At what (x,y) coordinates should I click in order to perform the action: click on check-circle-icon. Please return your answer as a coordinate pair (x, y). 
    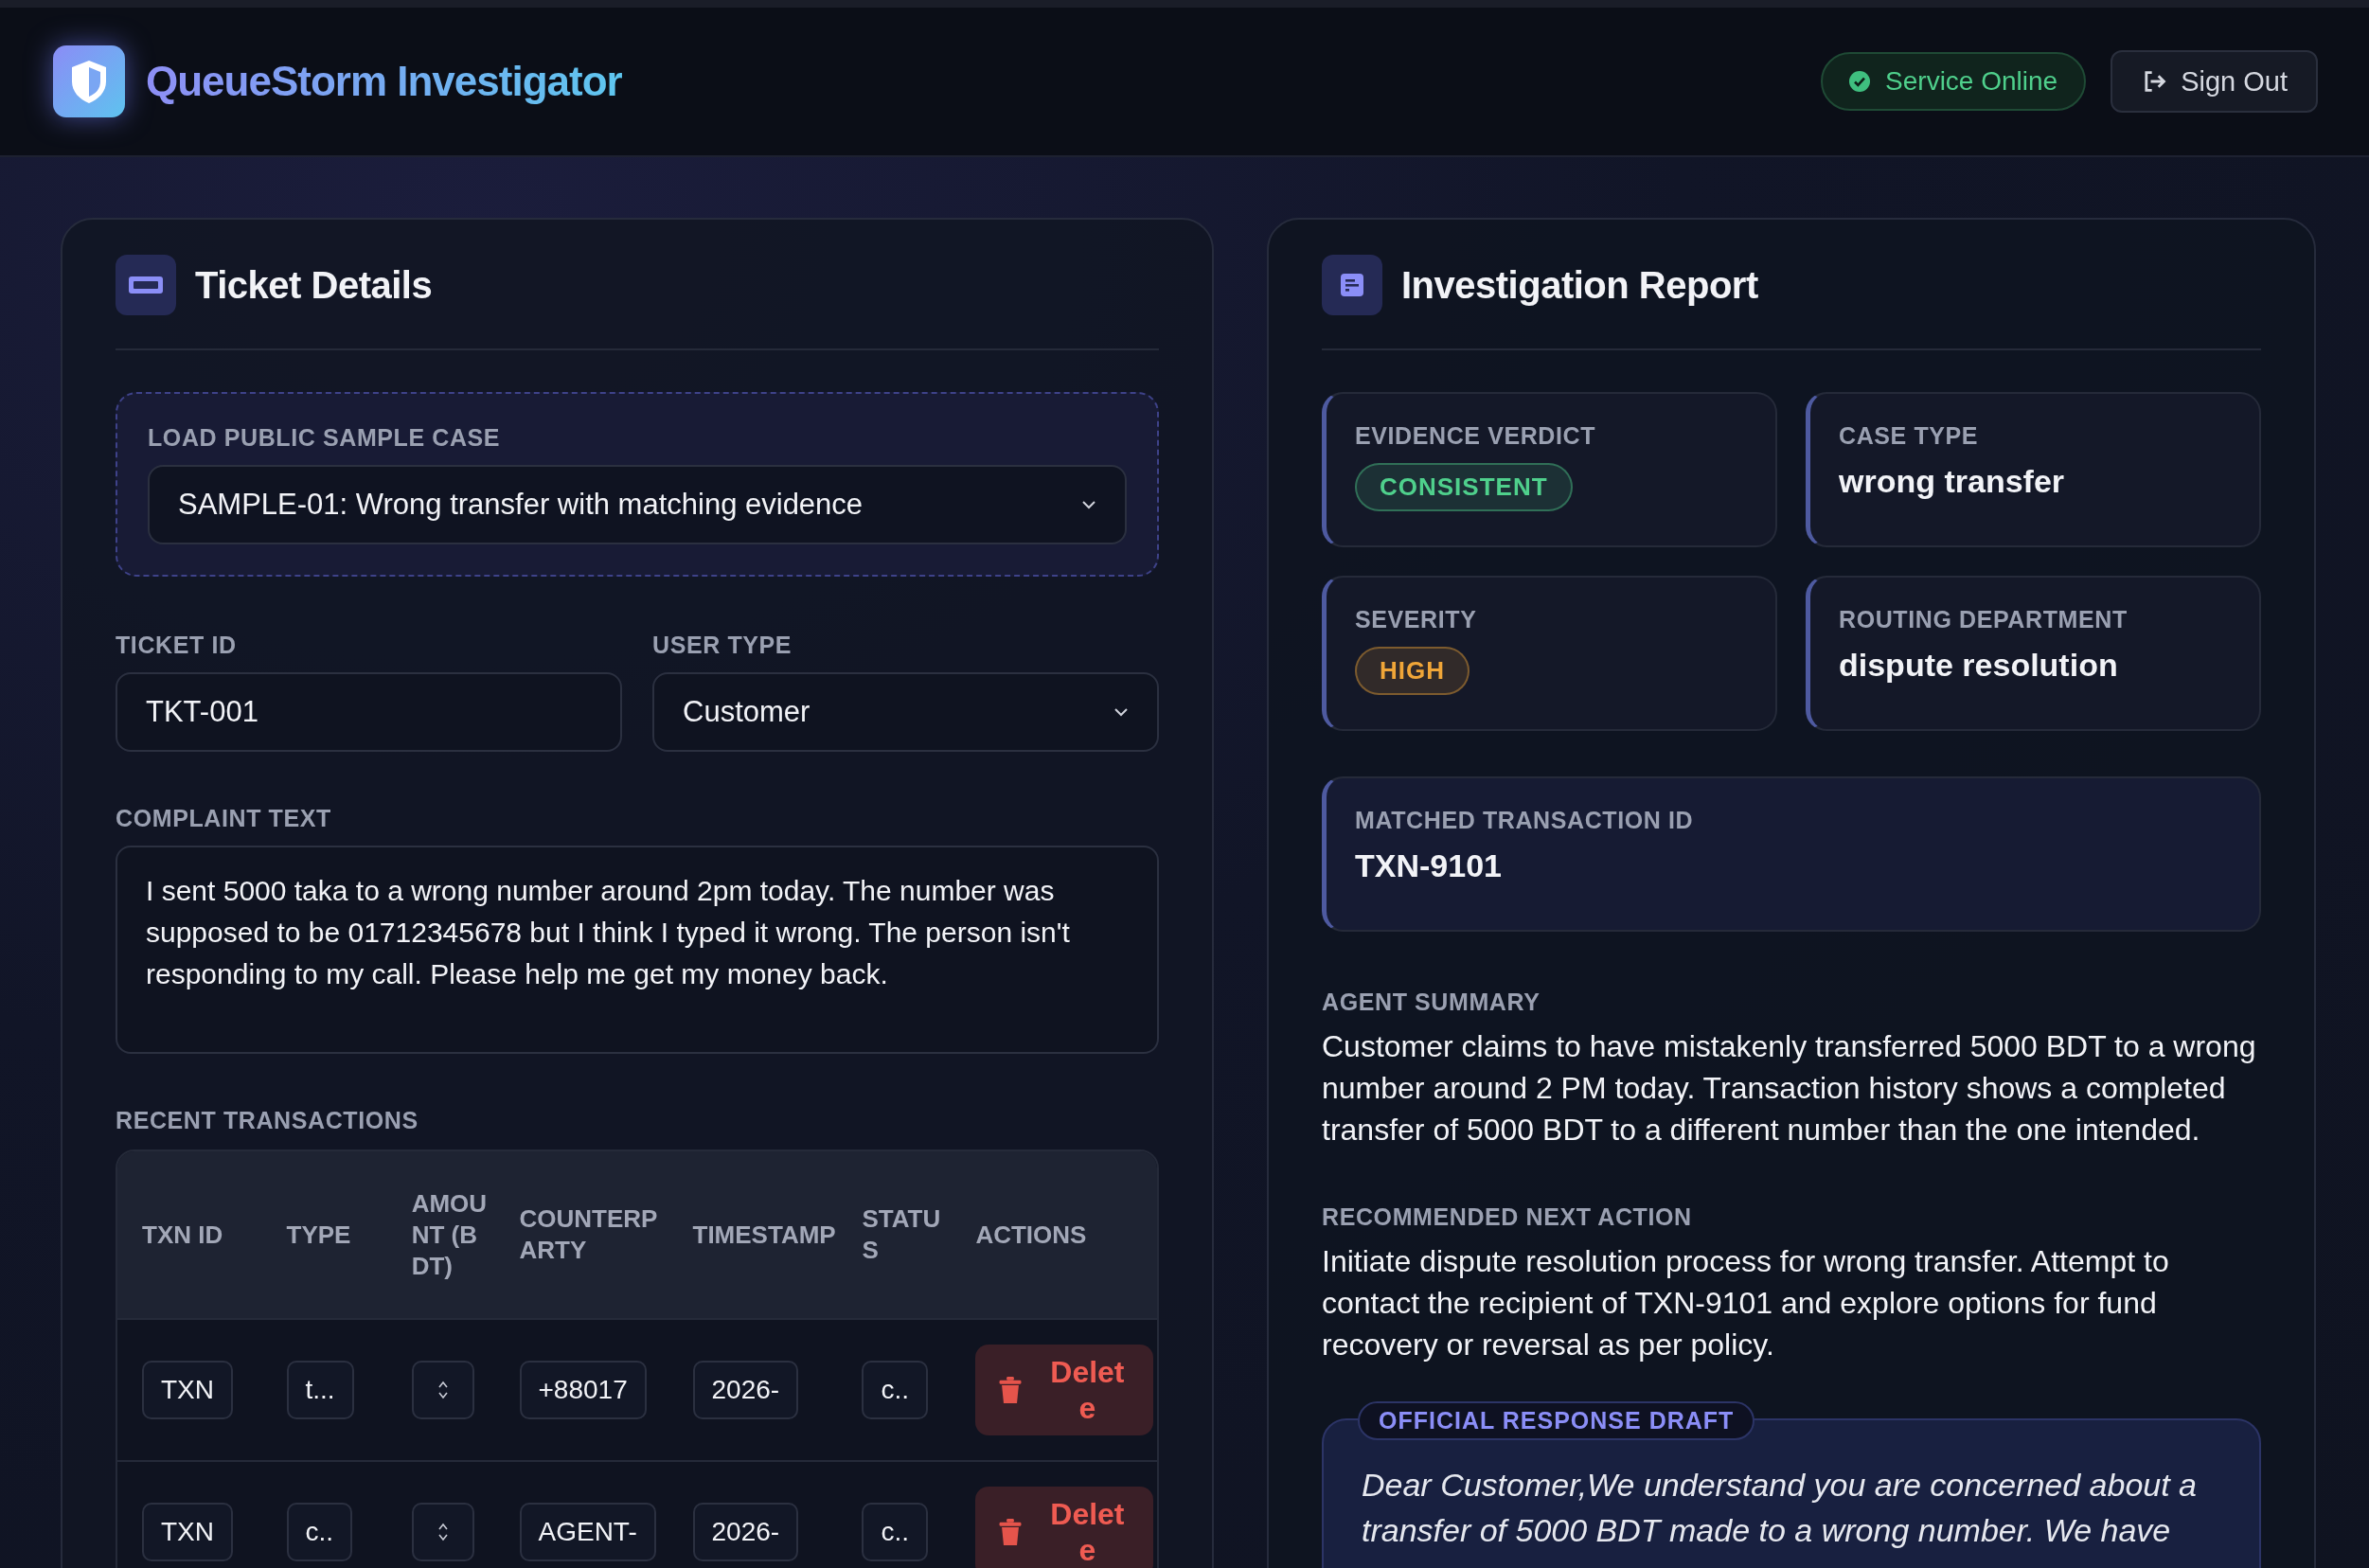
    Looking at the image, I should click on (1860, 81).